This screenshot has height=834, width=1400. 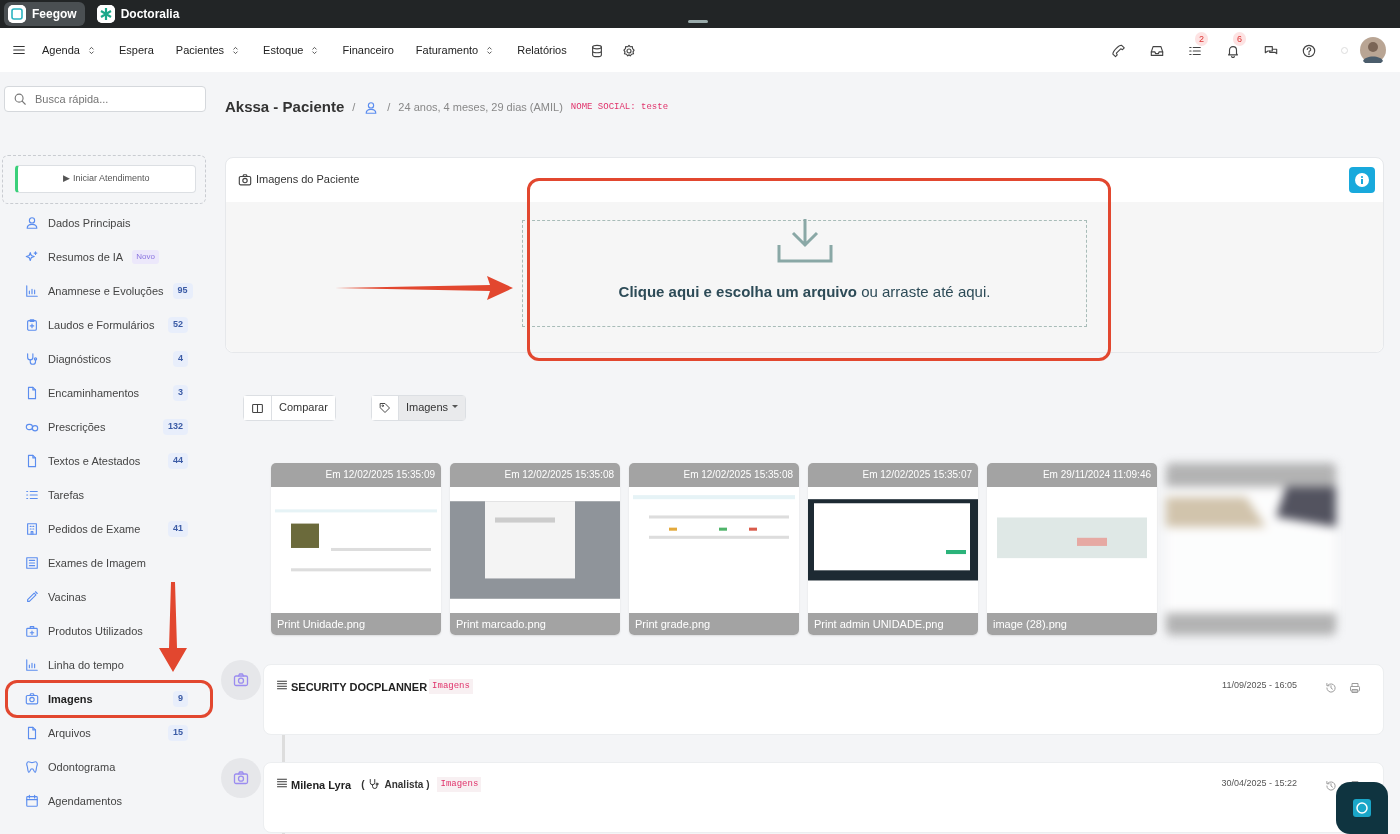 I want to click on upload-date: Em 29/11/2024 11:09:46, so click(x=1096, y=474).